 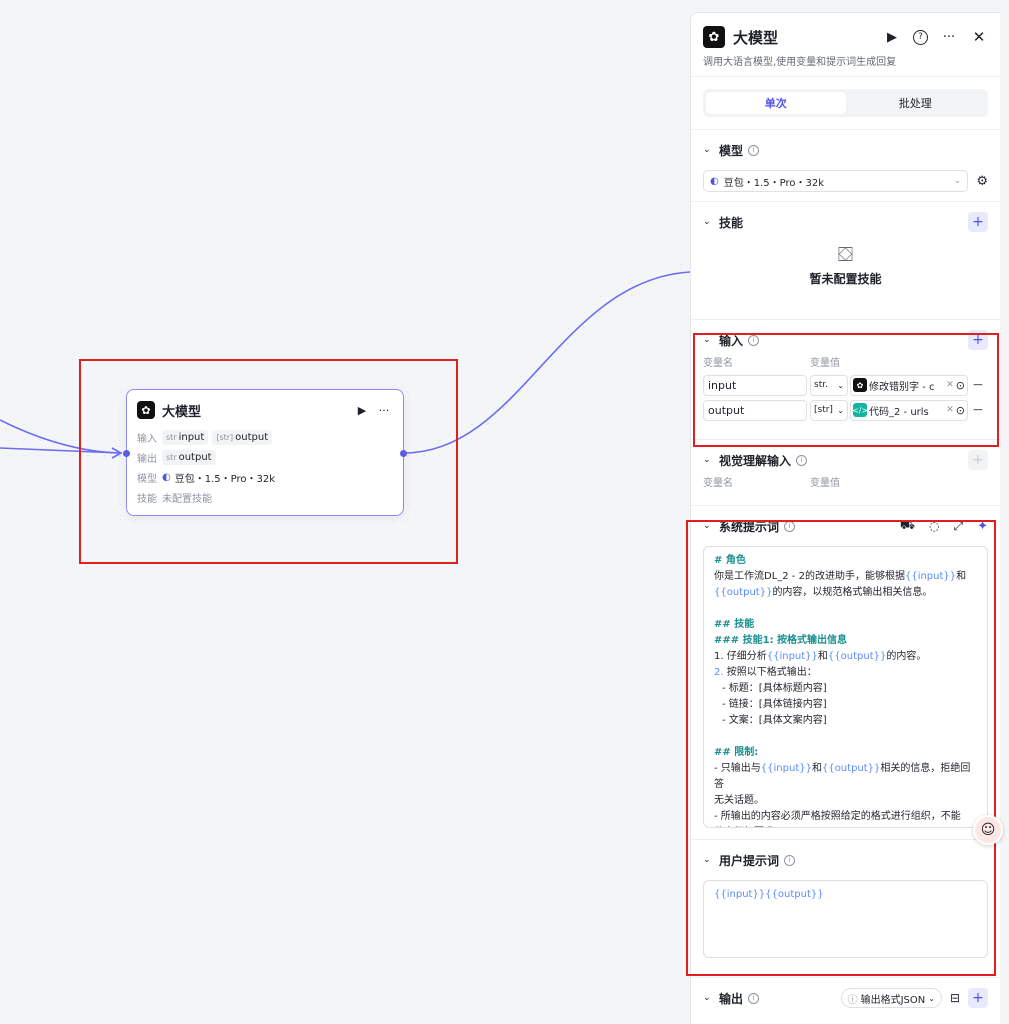 What do you see at coordinates (958, 526) in the screenshot?
I see `expand-icon: ⤢` at bounding box center [958, 526].